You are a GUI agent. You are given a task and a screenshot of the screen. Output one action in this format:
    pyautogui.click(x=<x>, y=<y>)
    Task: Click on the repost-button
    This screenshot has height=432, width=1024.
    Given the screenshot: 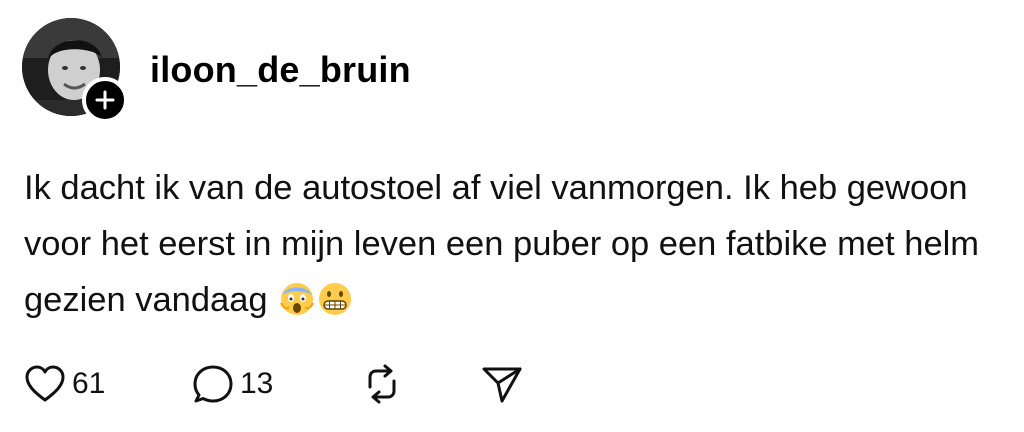 What is the action you would take?
    pyautogui.click(x=382, y=384)
    